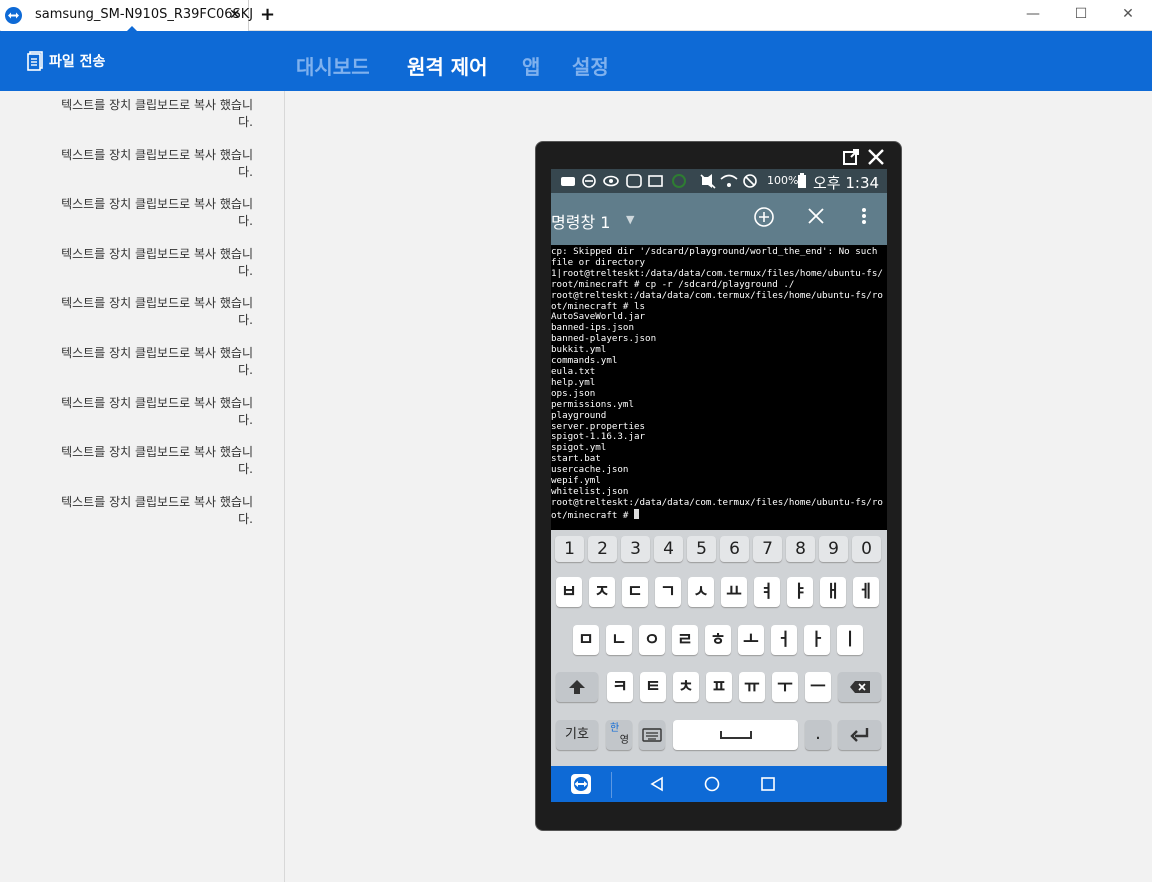  Describe the element at coordinates (1033, 14) in the screenshot. I see `minimize-button: —` at that location.